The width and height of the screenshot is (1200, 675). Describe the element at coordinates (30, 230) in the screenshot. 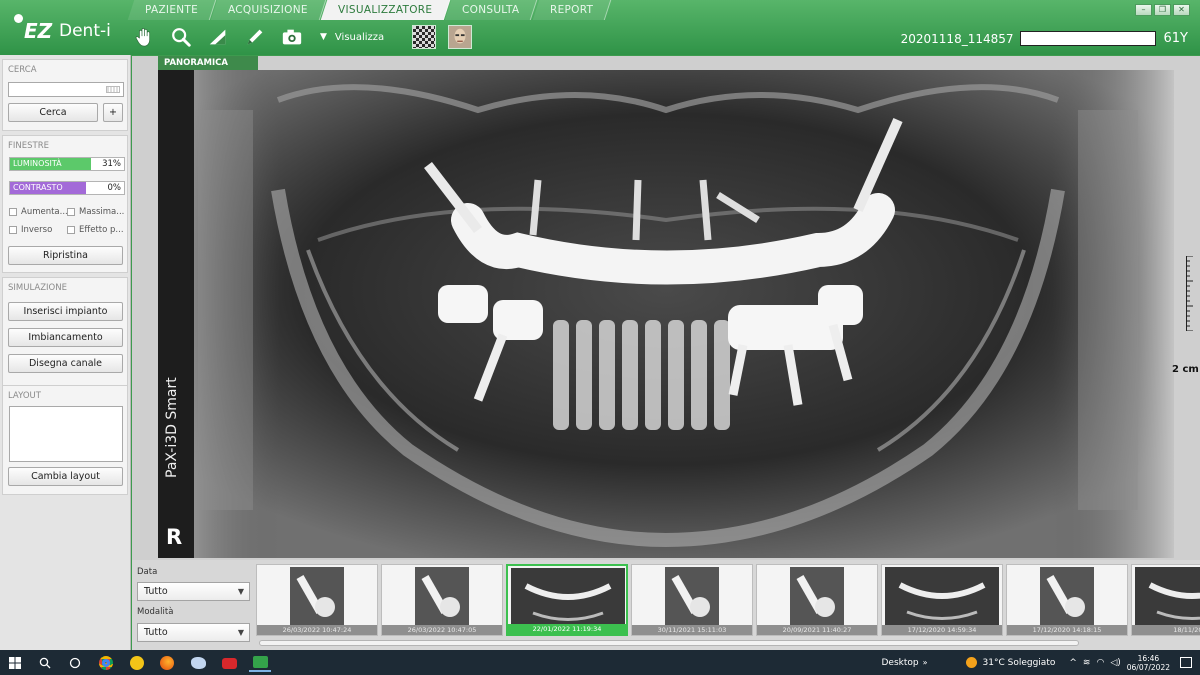

I see `checkbox-inverso: Inverso` at that location.